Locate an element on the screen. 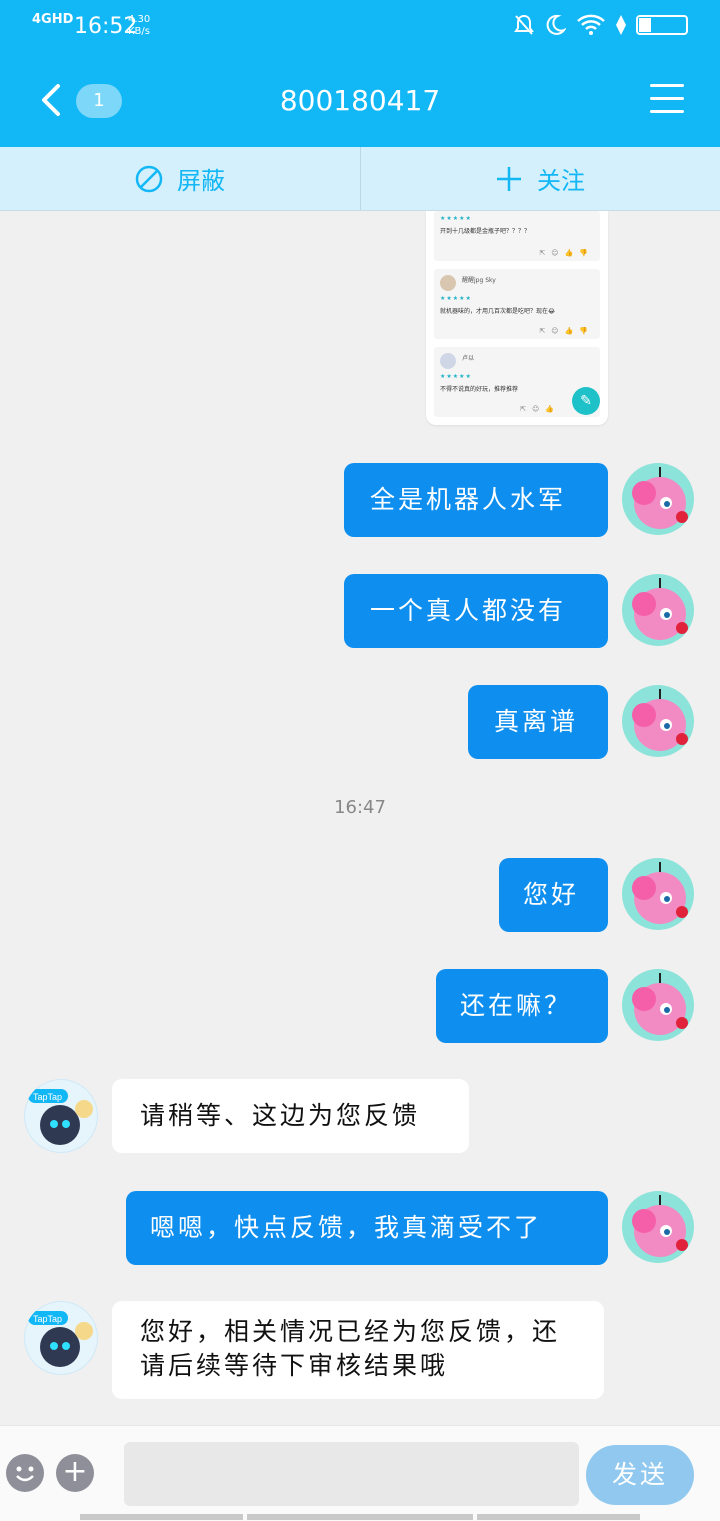 This screenshot has height=1521, width=720. battery-icon: 27 is located at coordinates (662, 25).